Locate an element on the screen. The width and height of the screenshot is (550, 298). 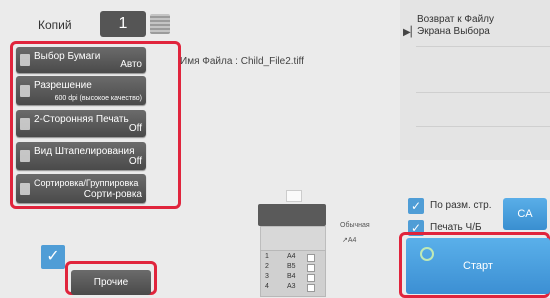
paper-select-value: Авто is located at coordinates (131, 64).